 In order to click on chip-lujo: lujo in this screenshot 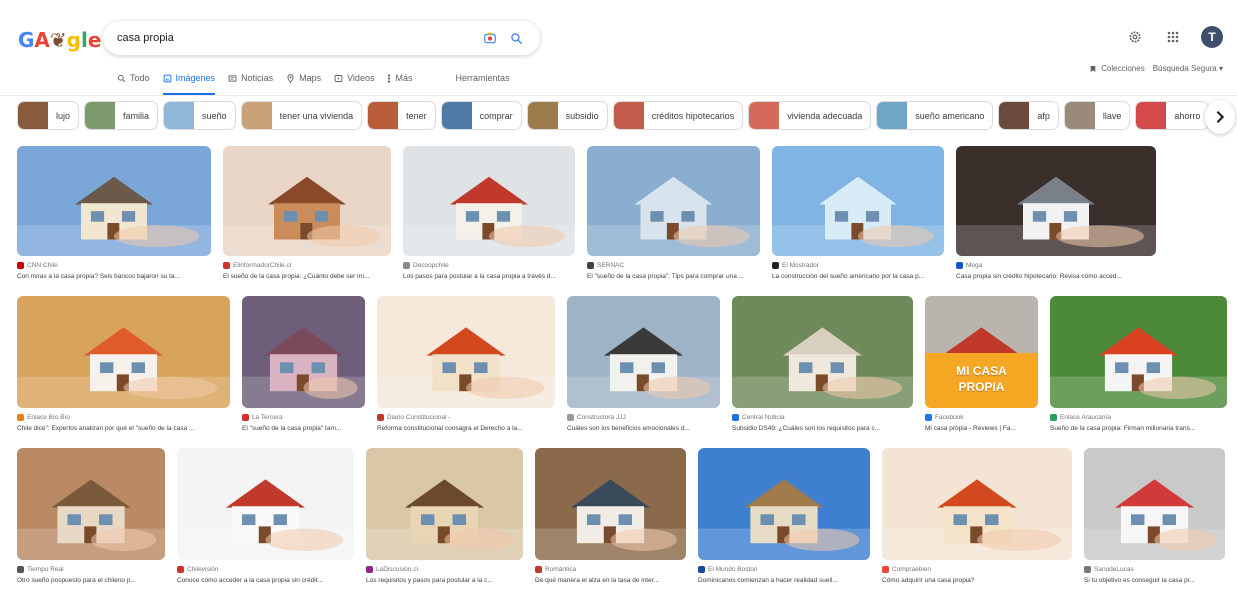, I will do `click(48, 115)`.